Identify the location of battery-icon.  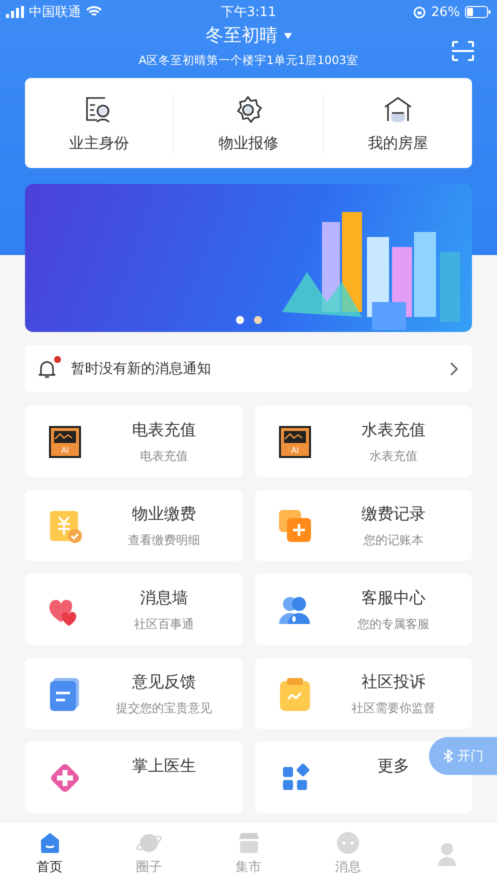
(477, 12).